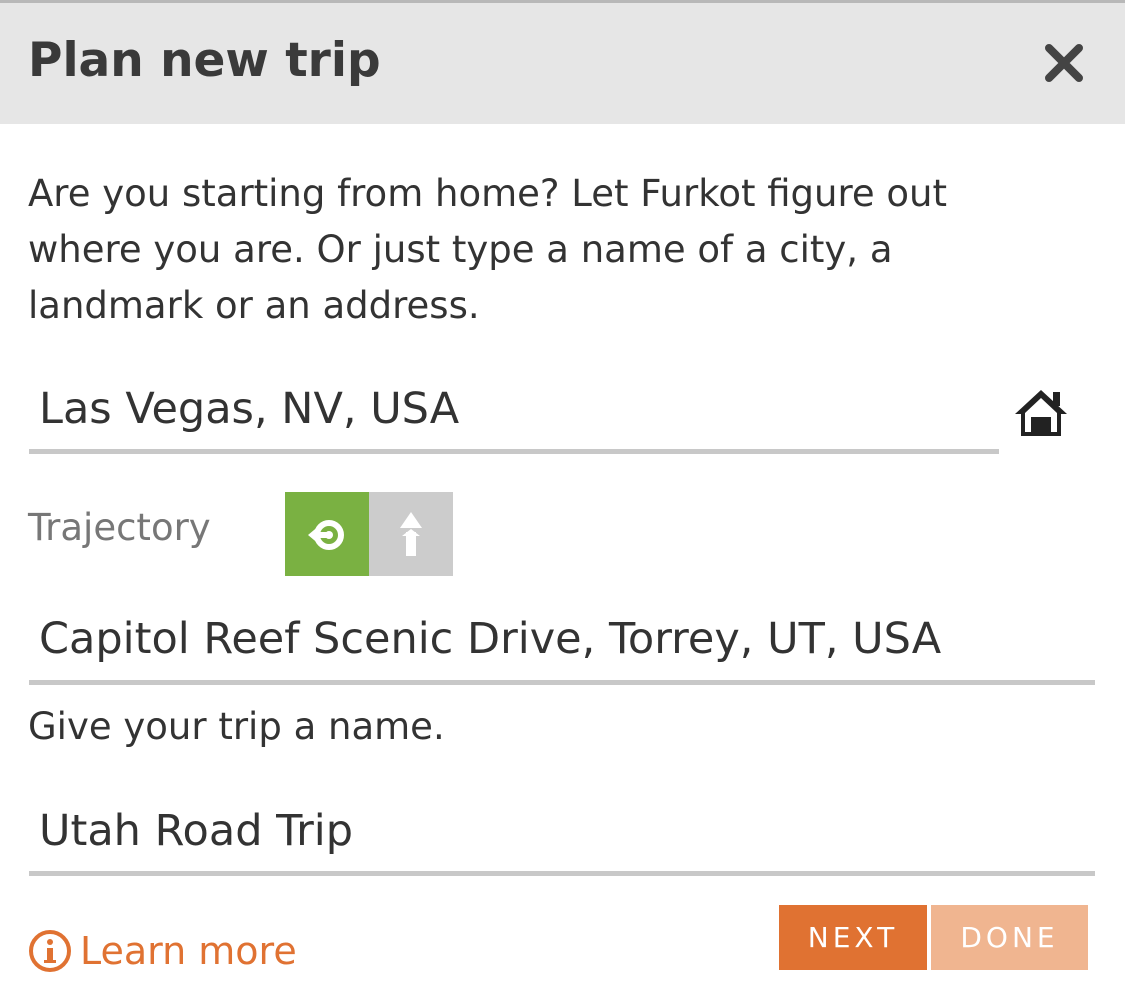 The height and width of the screenshot is (986, 1125). I want to click on destination-input, so click(562, 639).